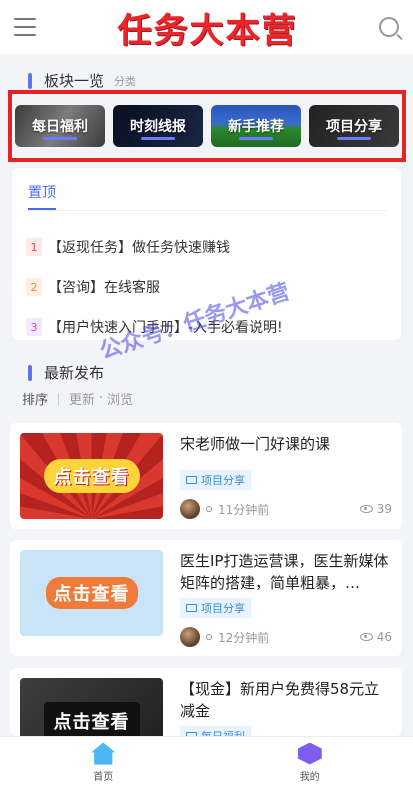 The image size is (413, 788). What do you see at coordinates (34, 327) in the screenshot?
I see `rank-badge: 3` at bounding box center [34, 327].